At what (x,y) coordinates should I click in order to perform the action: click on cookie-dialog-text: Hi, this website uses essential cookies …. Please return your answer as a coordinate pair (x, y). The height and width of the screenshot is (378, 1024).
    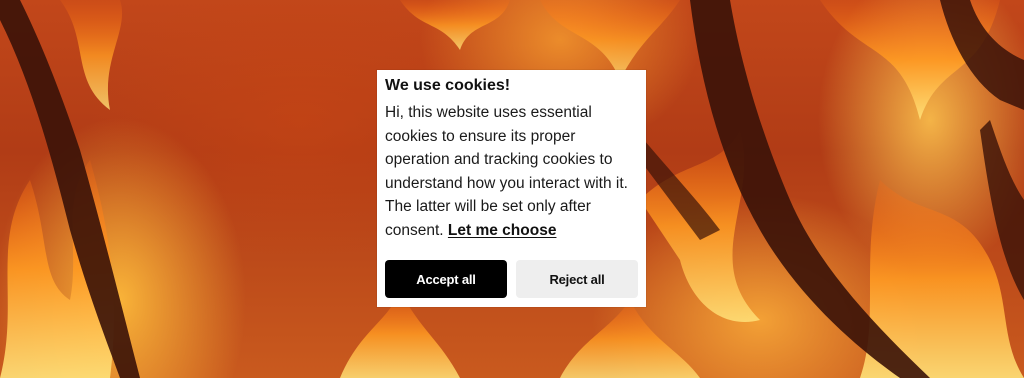
    Looking at the image, I should click on (506, 171).